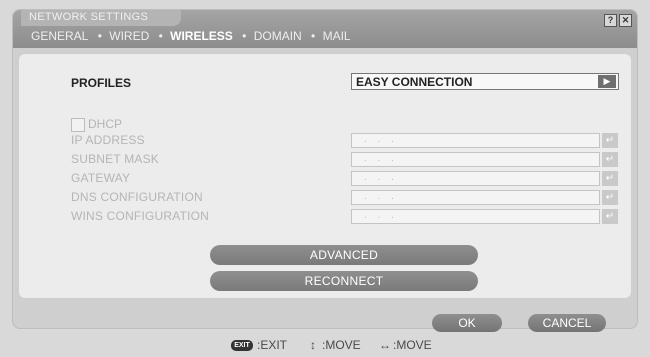  Describe the element at coordinates (278, 36) in the screenshot. I see `tab-domain: DOMAIN` at that location.